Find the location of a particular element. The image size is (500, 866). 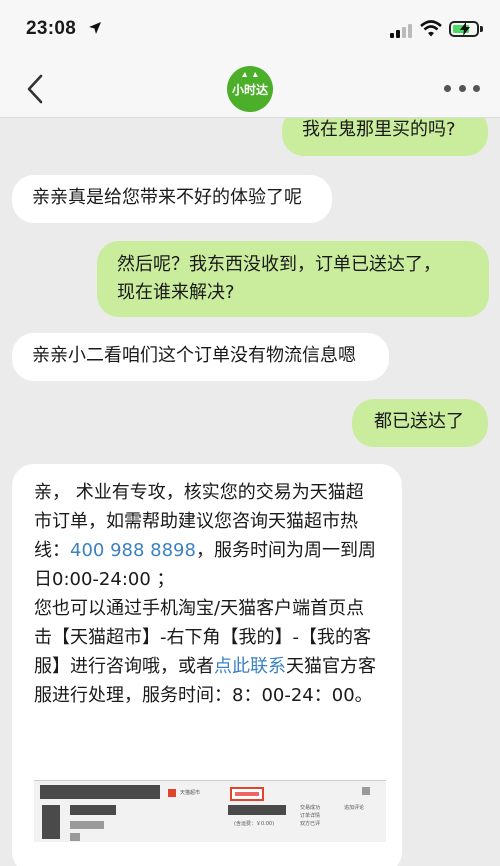

message-incoming: 亲亲真是给您带来不好的体验了呢 is located at coordinates (172, 199).